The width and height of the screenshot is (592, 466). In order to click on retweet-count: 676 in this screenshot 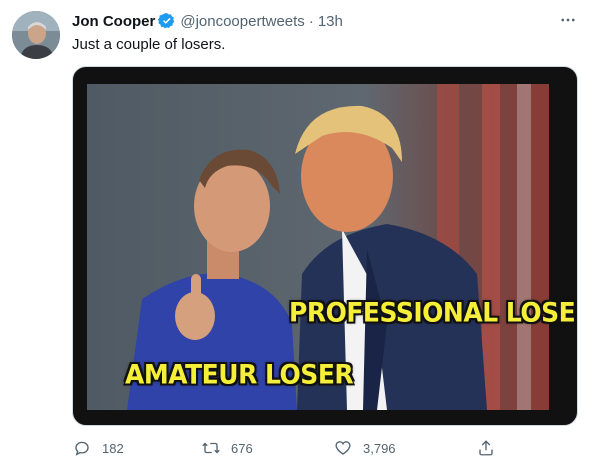, I will do `click(242, 448)`.